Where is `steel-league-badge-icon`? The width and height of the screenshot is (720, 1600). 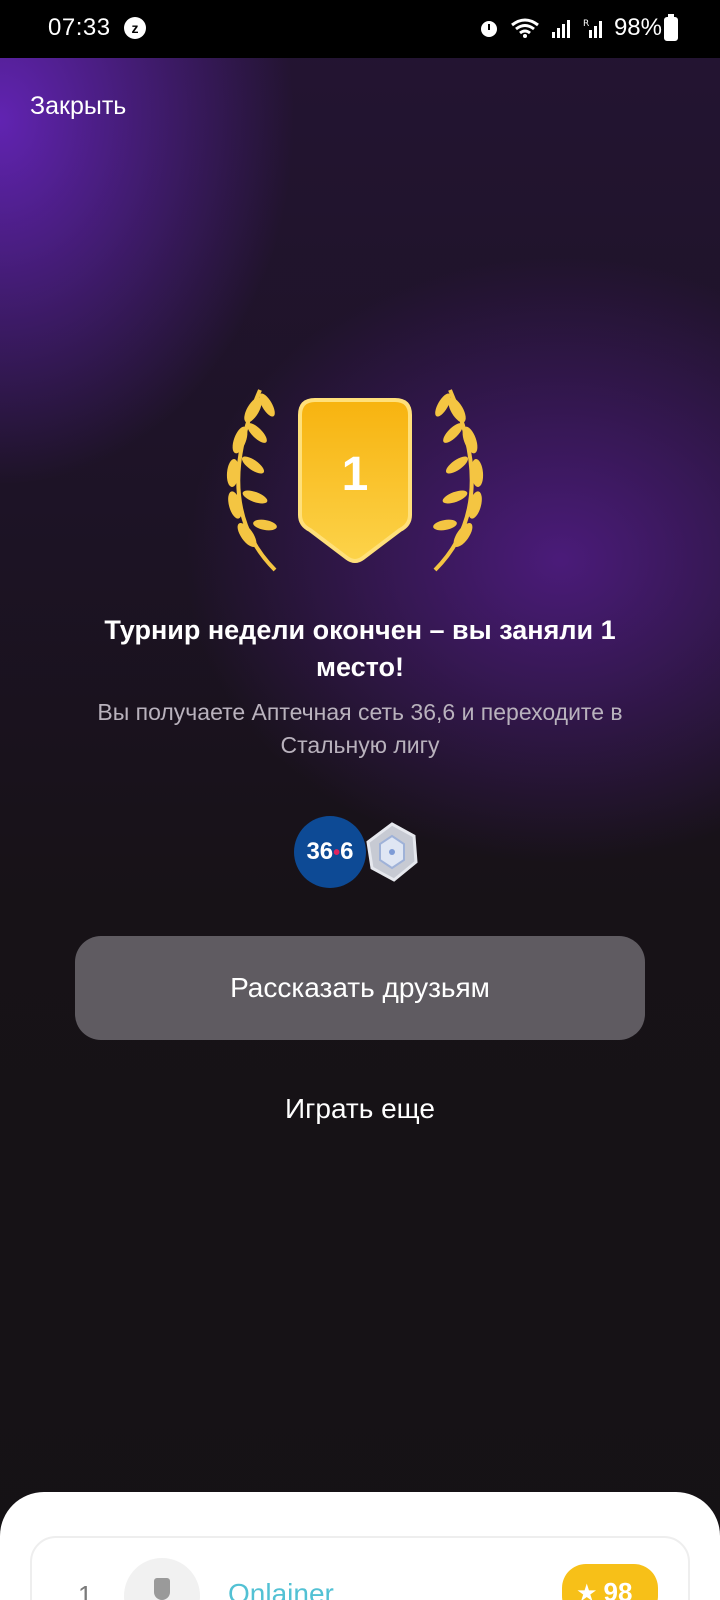
steel-league-badge-icon is located at coordinates (392, 852).